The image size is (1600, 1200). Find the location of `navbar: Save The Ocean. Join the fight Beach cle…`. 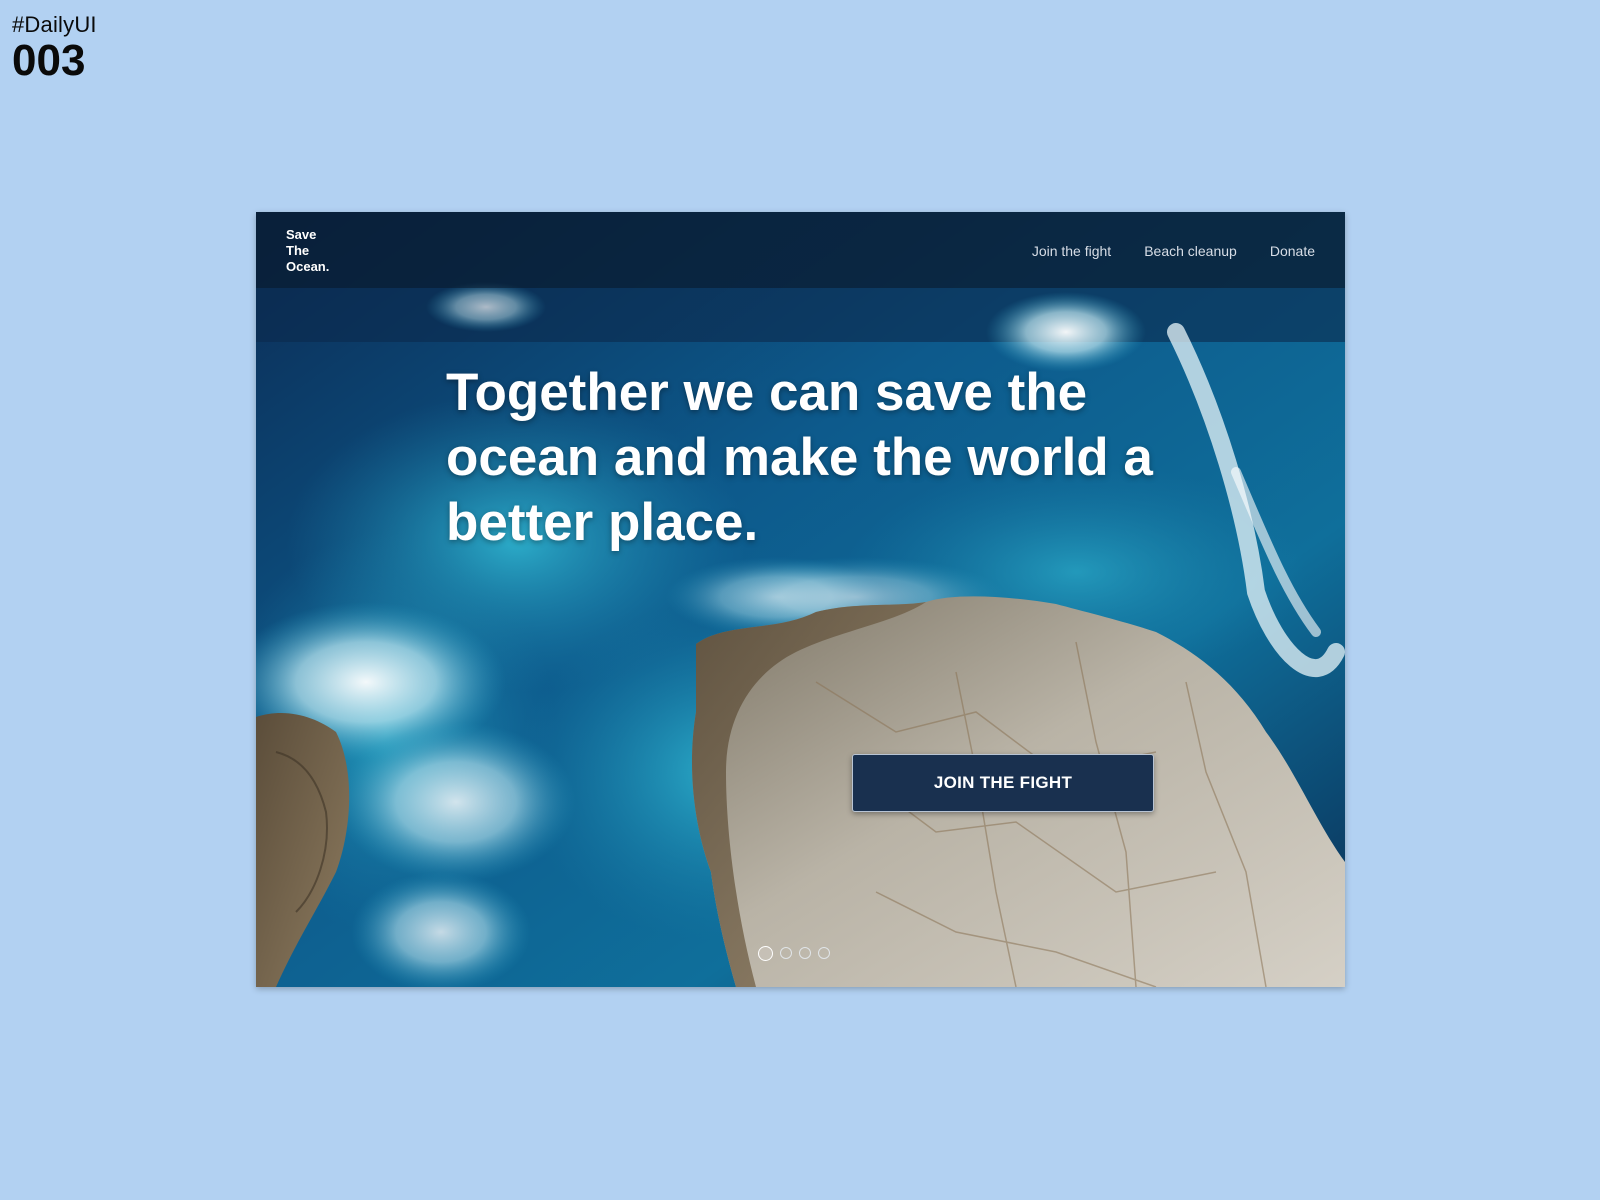

navbar: Save The Ocean. Join the fight Beach cle… is located at coordinates (800, 250).